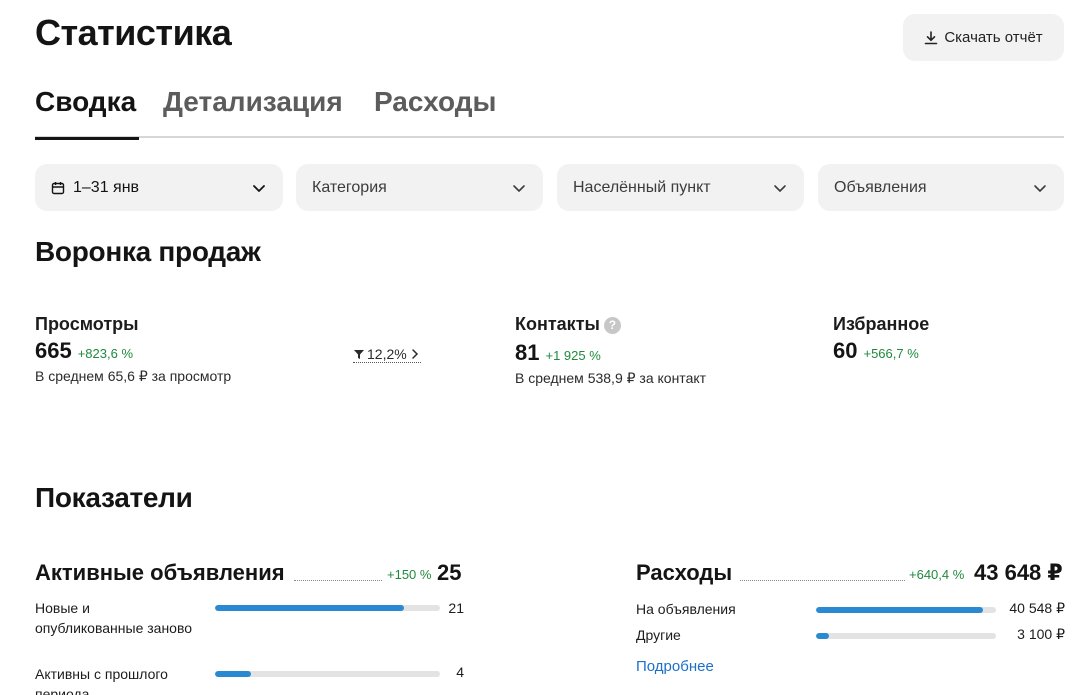  I want to click on new-ads-value: 21, so click(456, 608).